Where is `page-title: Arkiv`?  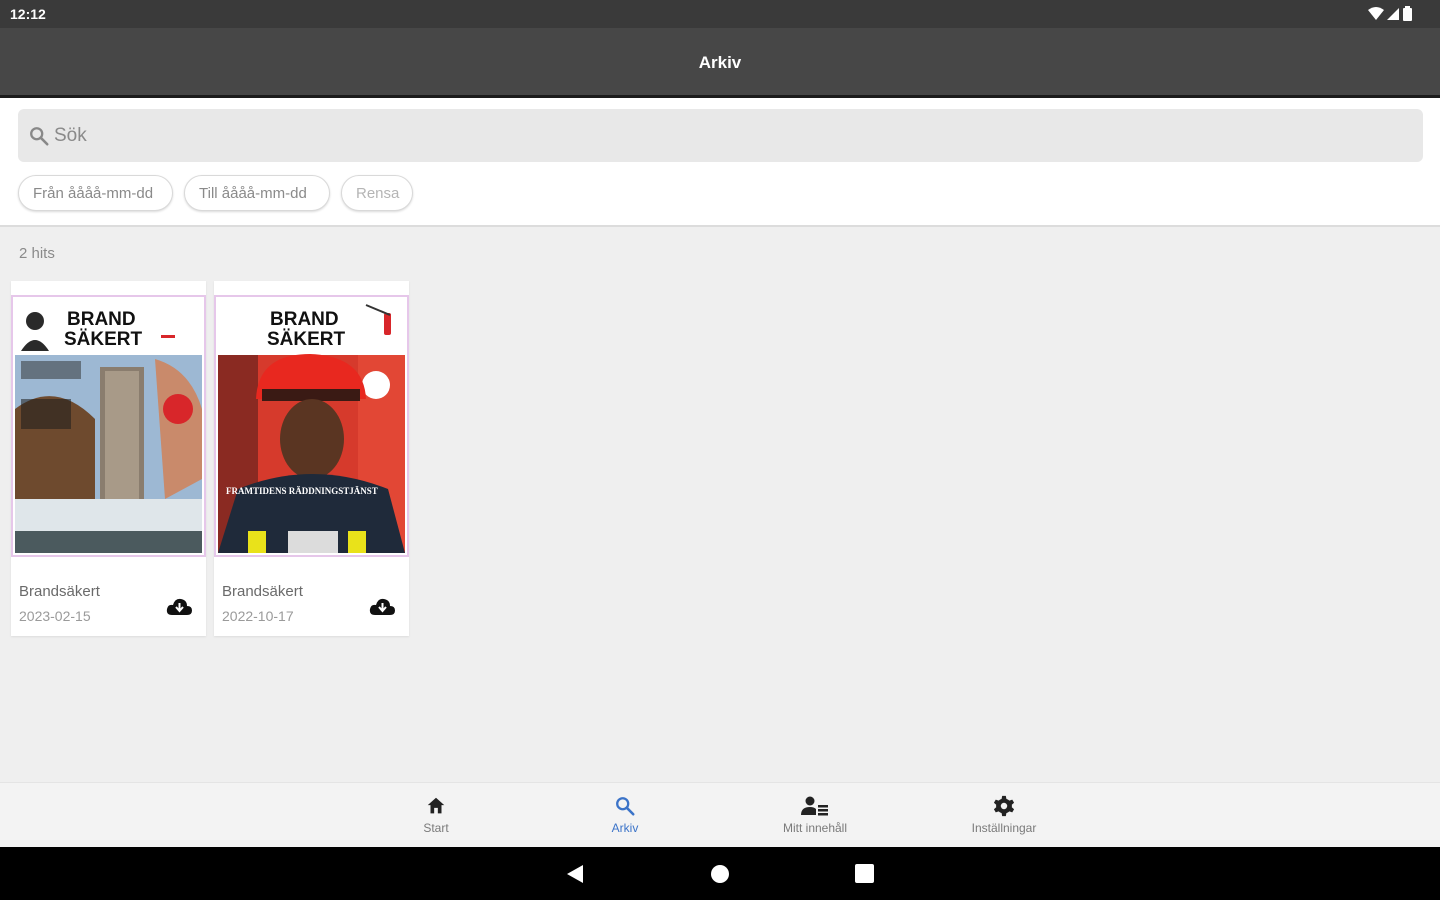
page-title: Arkiv is located at coordinates (720, 62).